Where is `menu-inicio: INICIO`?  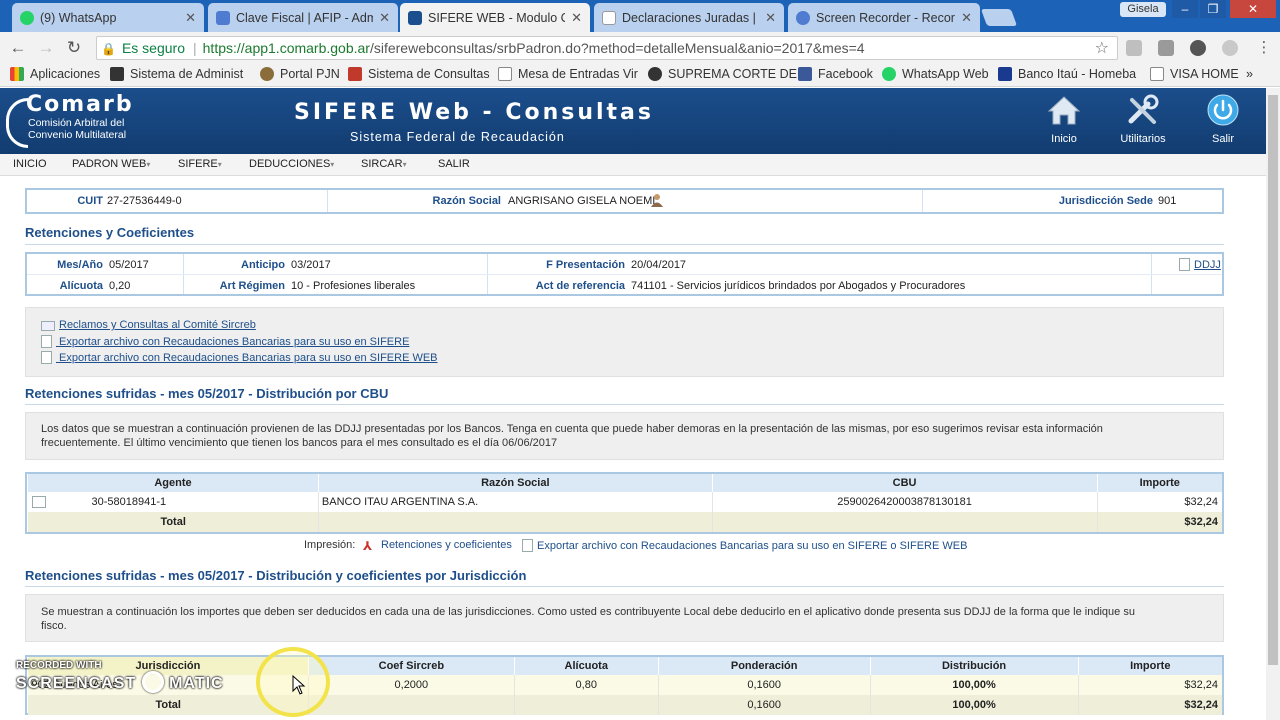
menu-inicio: INICIO is located at coordinates (30, 164).